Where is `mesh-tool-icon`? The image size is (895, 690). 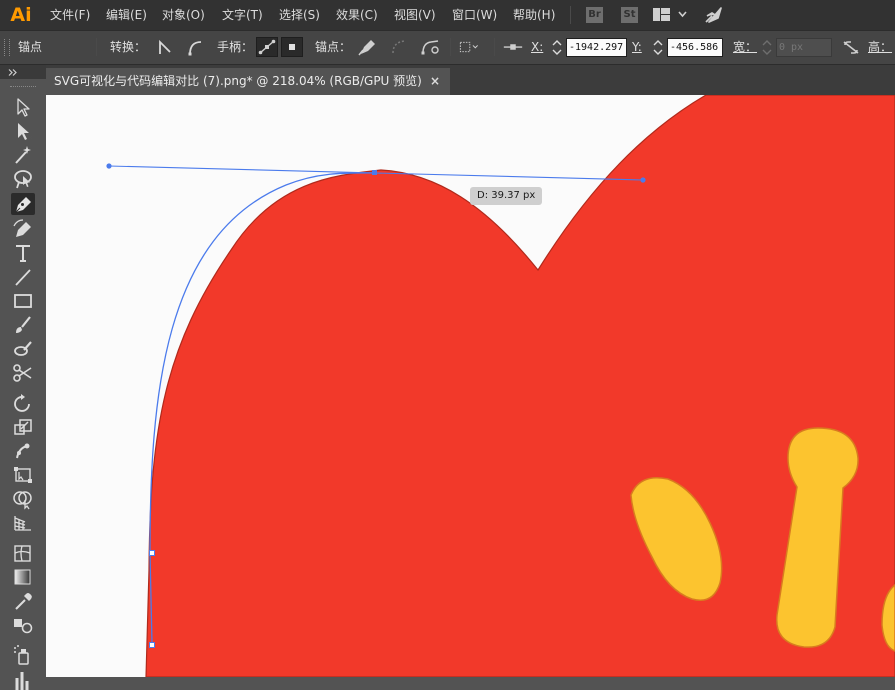
mesh-tool-icon is located at coordinates (23, 553).